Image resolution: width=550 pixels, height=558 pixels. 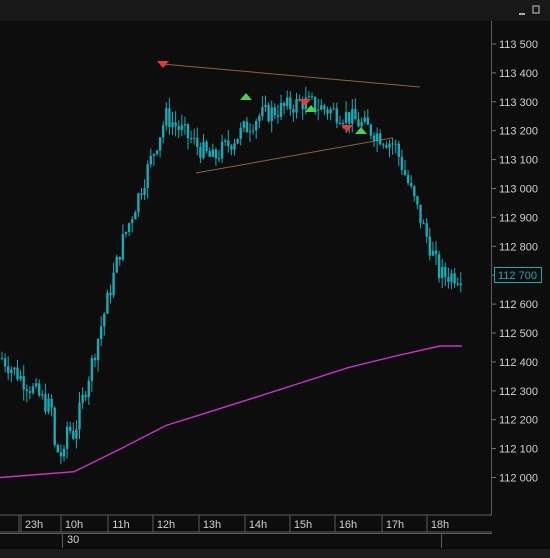 I want to click on chart-bottom-strip, so click(x=275, y=553).